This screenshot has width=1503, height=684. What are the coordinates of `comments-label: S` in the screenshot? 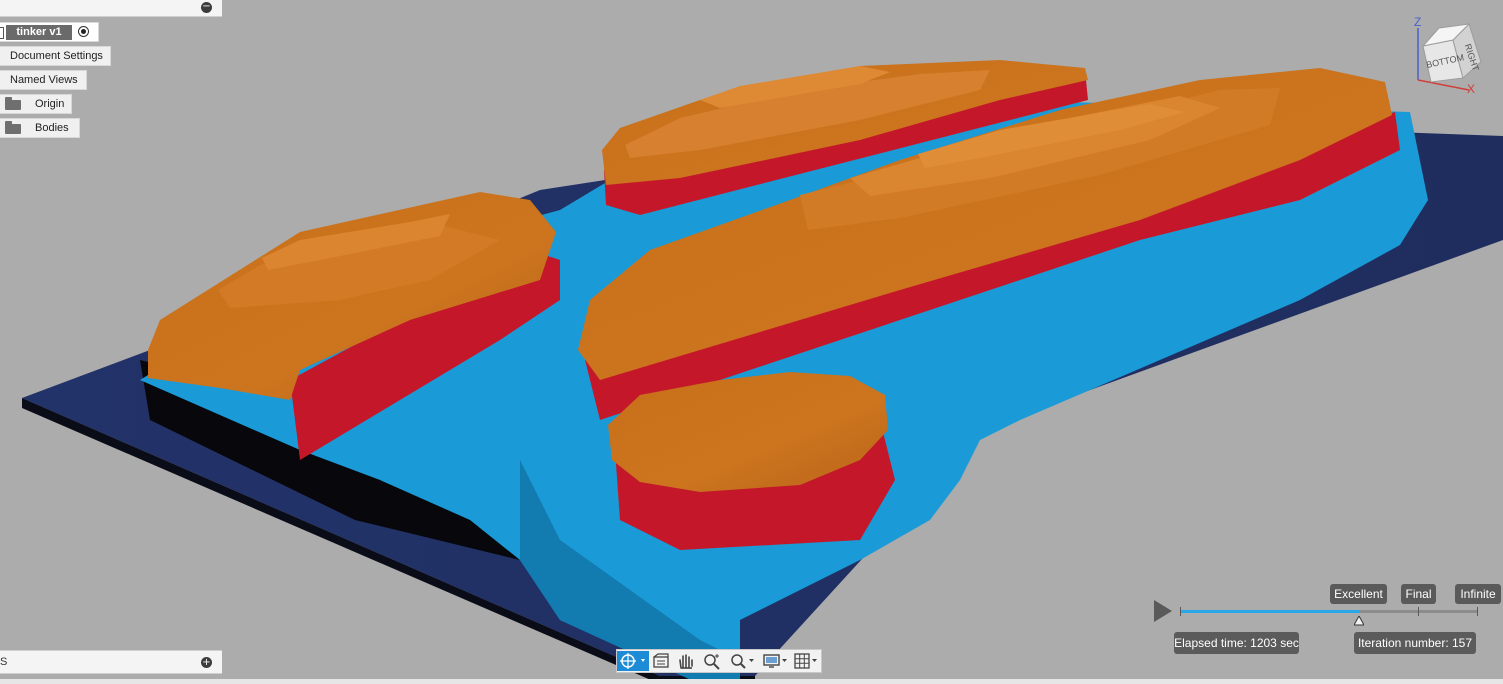 It's located at (4, 662).